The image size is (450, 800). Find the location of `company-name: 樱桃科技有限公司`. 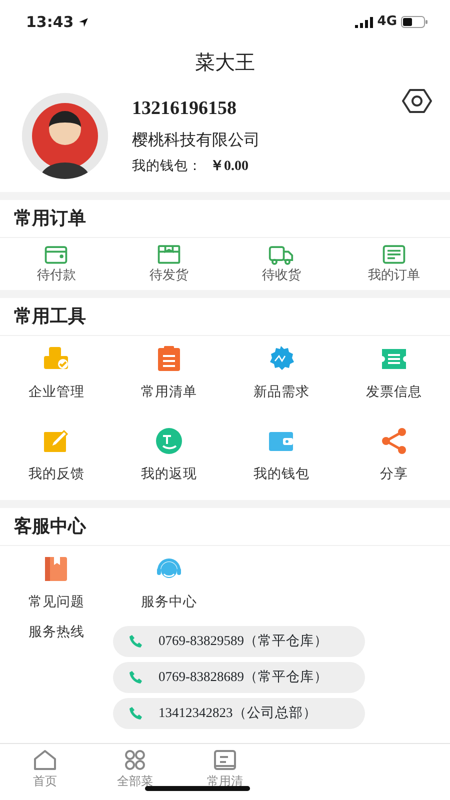

company-name: 樱桃科技有限公司 is located at coordinates (196, 139).